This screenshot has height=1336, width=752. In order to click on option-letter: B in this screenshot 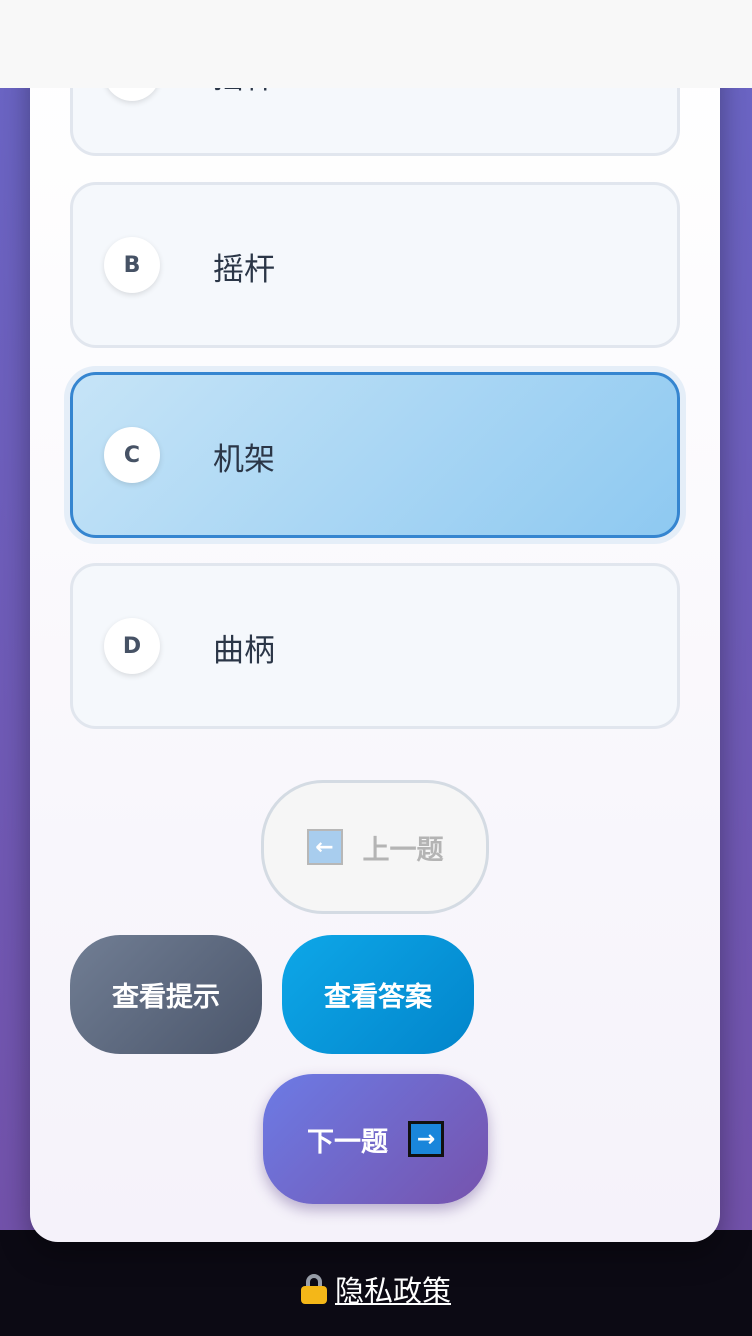, I will do `click(132, 265)`.